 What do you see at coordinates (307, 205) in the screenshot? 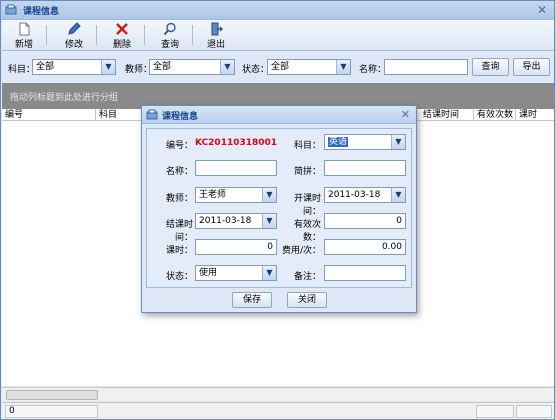
I see `start-time-label: 开课时间：` at bounding box center [307, 205].